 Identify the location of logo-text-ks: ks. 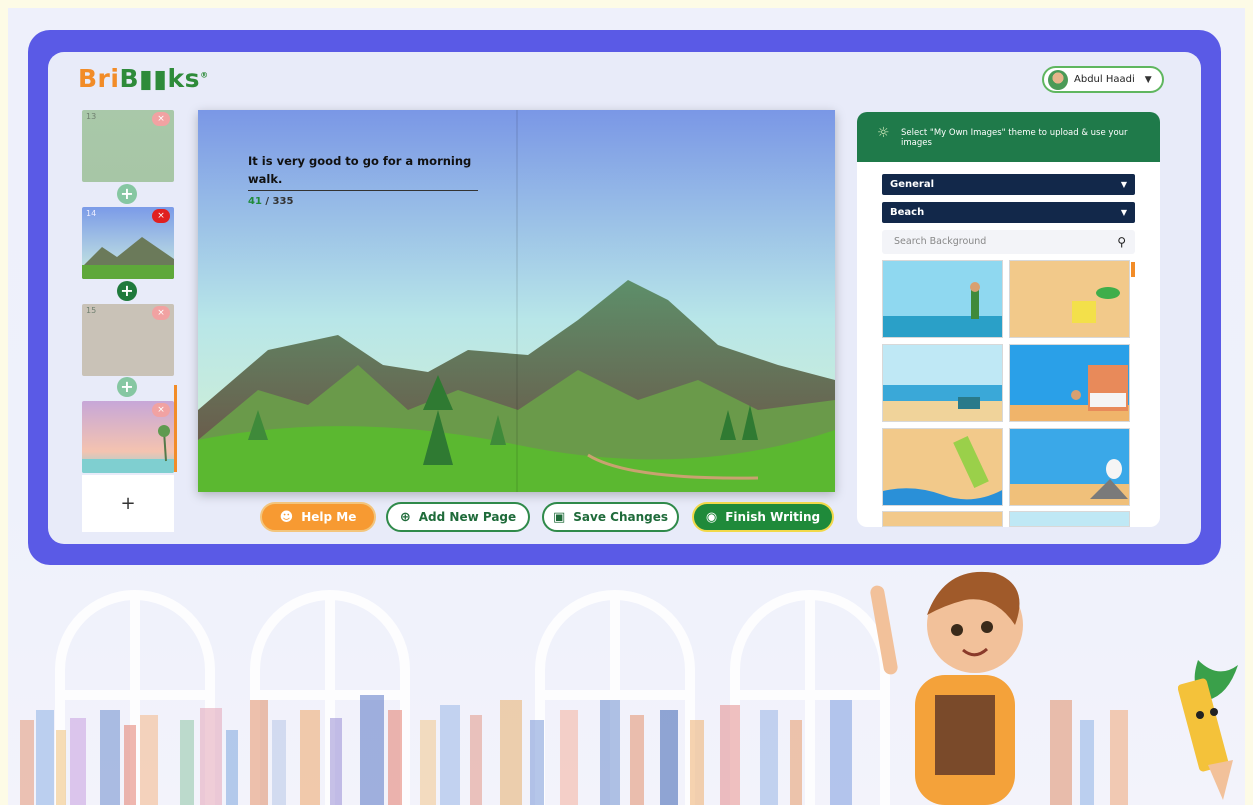
(184, 78).